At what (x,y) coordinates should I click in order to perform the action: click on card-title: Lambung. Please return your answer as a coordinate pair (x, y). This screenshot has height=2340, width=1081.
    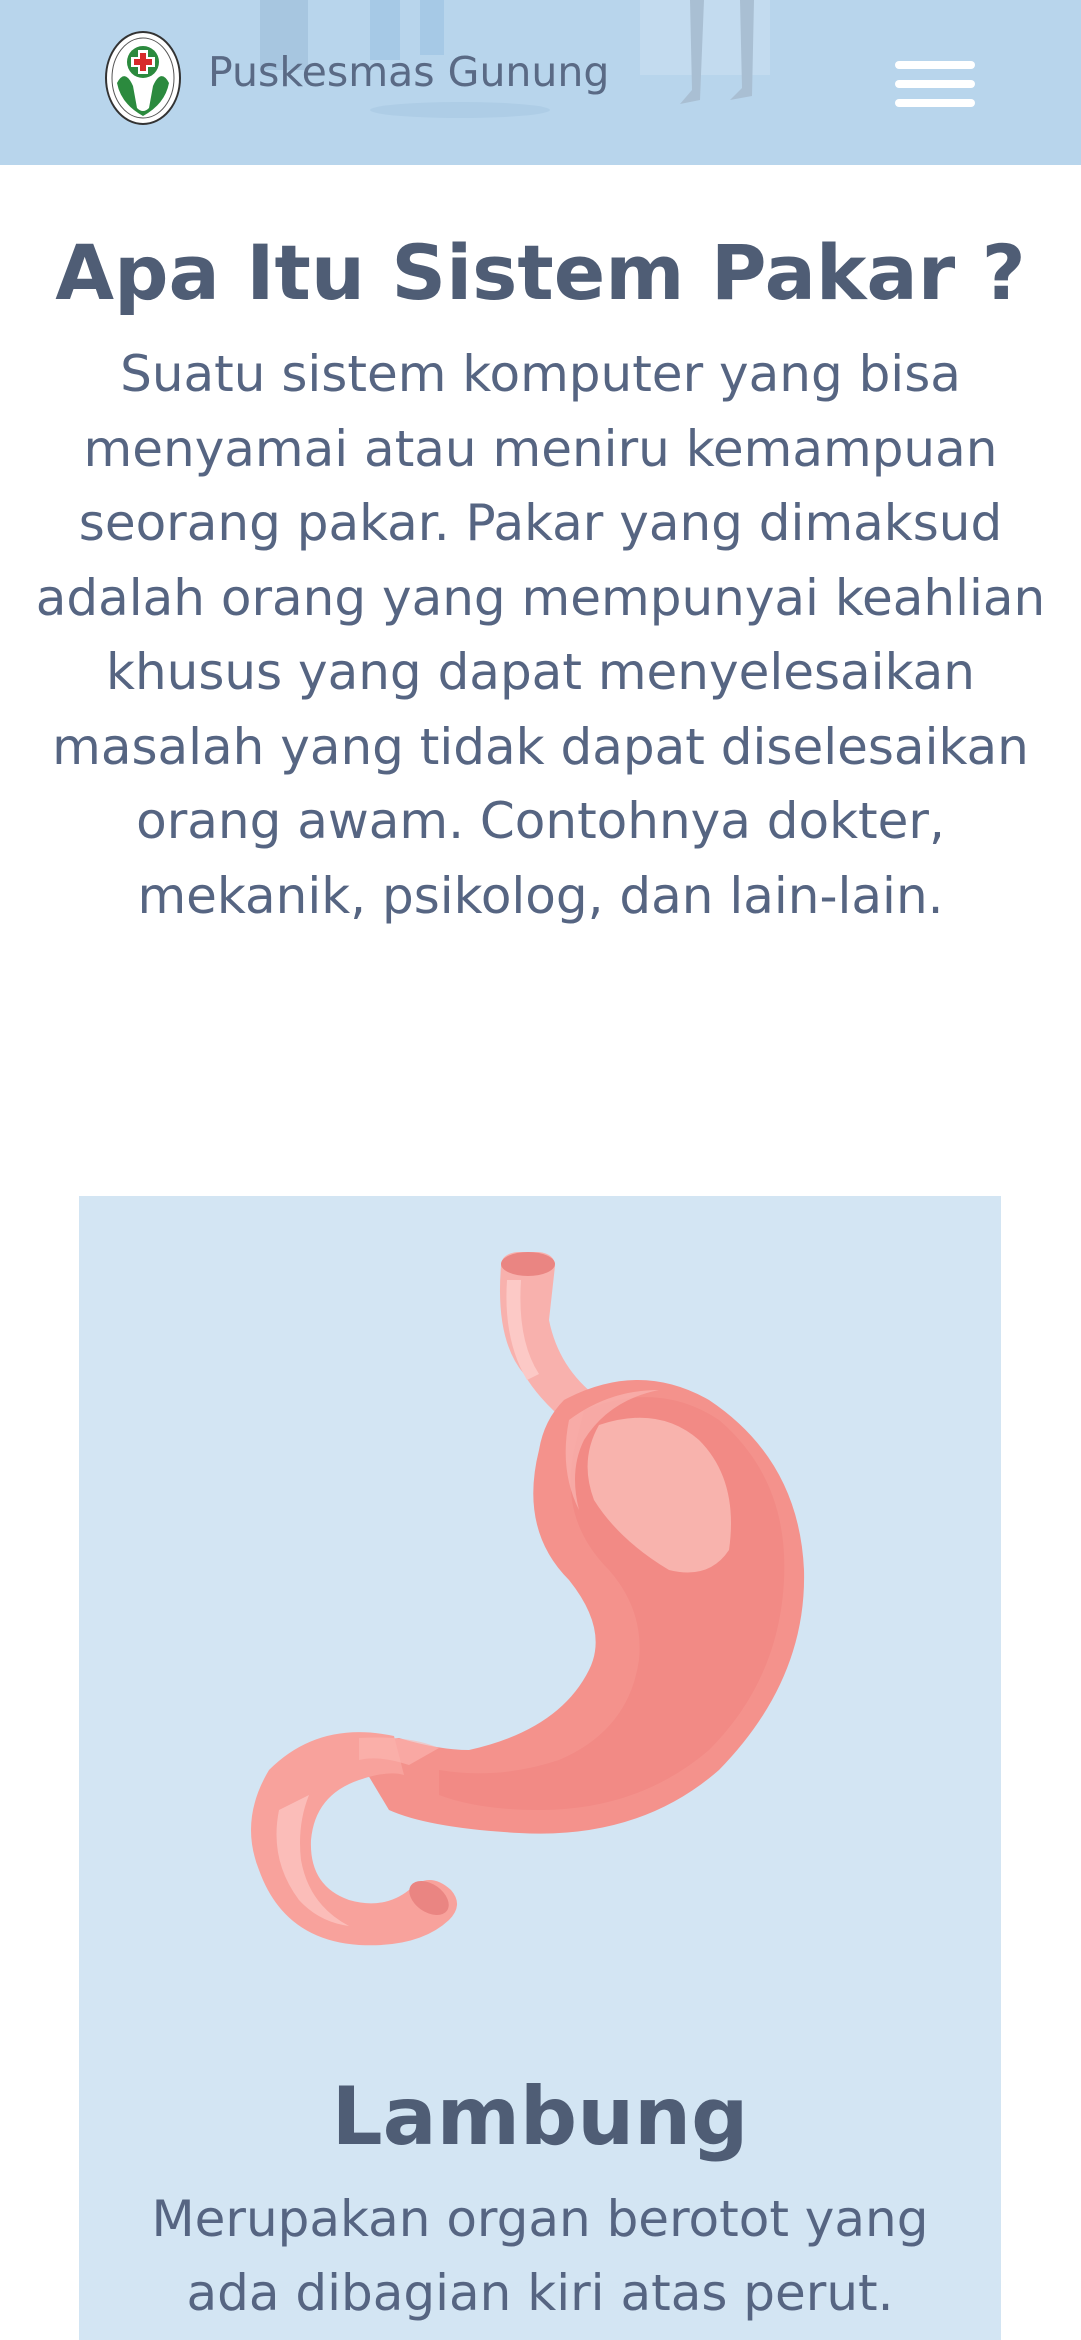
    Looking at the image, I should click on (540, 2116).